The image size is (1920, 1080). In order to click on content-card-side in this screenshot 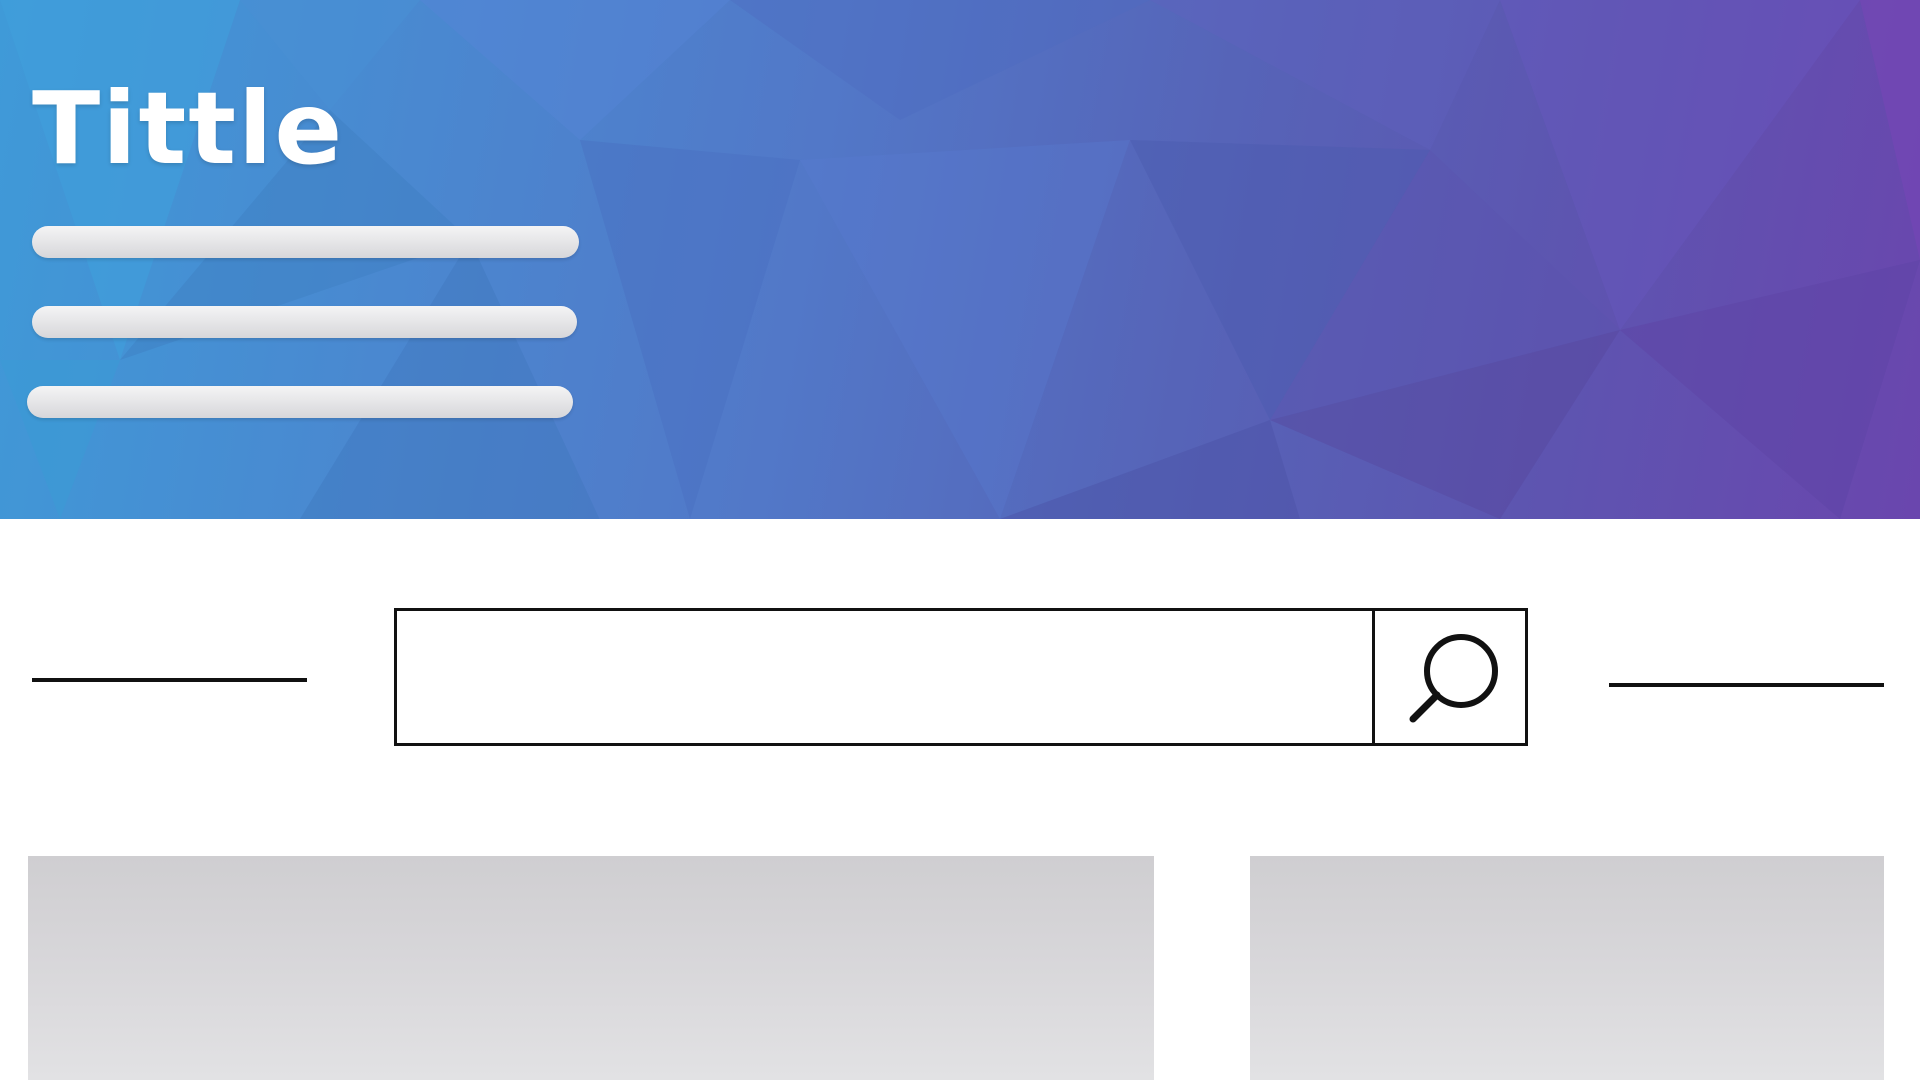, I will do `click(1567, 968)`.